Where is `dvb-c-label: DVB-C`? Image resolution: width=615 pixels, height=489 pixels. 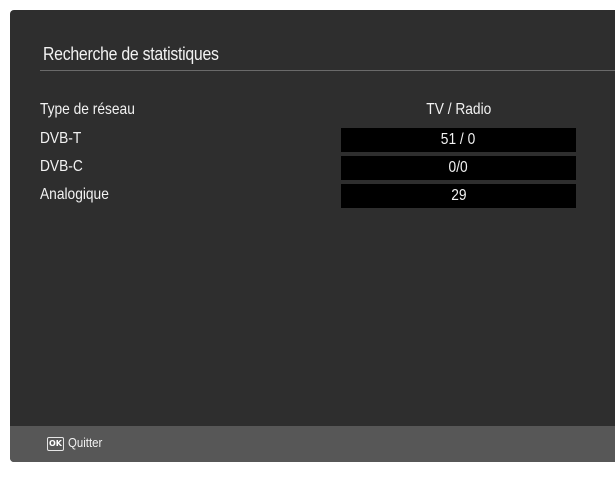 dvb-c-label: DVB-C is located at coordinates (61, 166).